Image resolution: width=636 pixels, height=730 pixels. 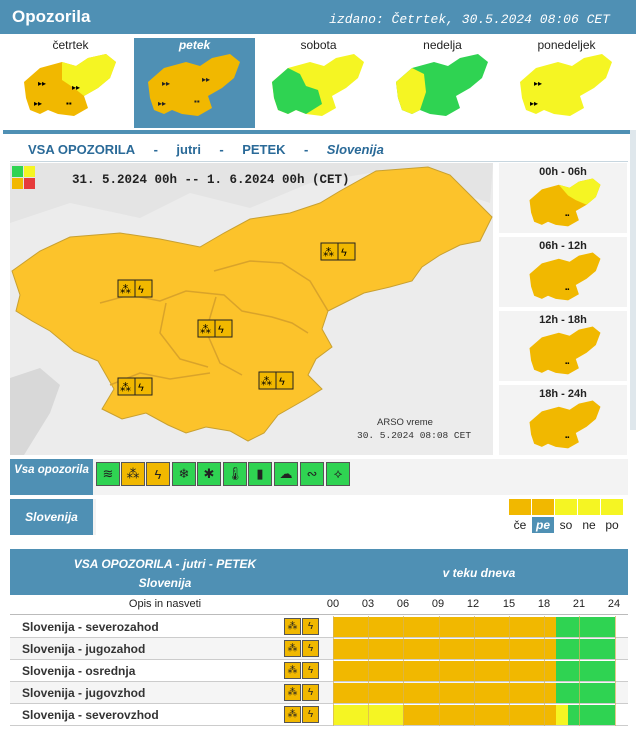 What do you see at coordinates (362, 517) in the screenshot?
I see `region-week-strip: če pe so ne po` at bounding box center [362, 517].